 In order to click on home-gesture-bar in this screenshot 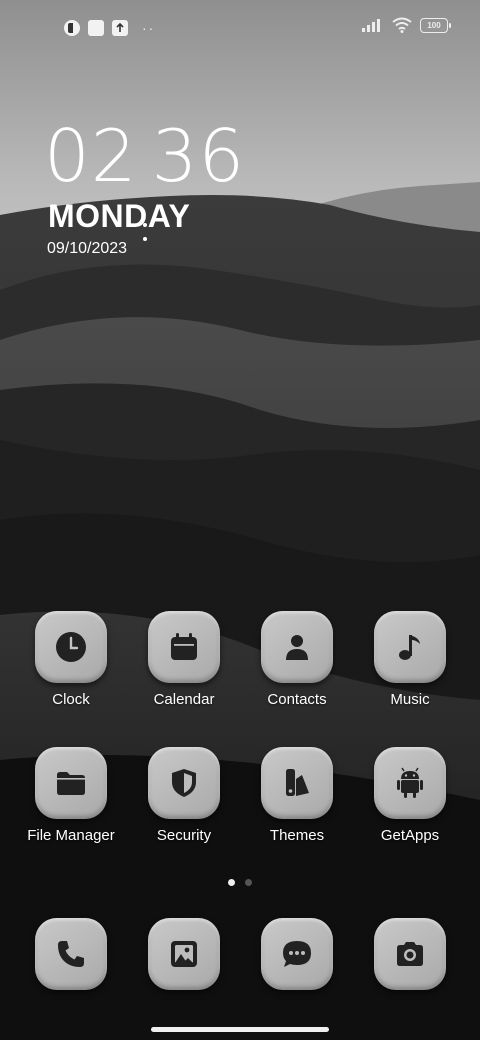, I will do `click(240, 1029)`.